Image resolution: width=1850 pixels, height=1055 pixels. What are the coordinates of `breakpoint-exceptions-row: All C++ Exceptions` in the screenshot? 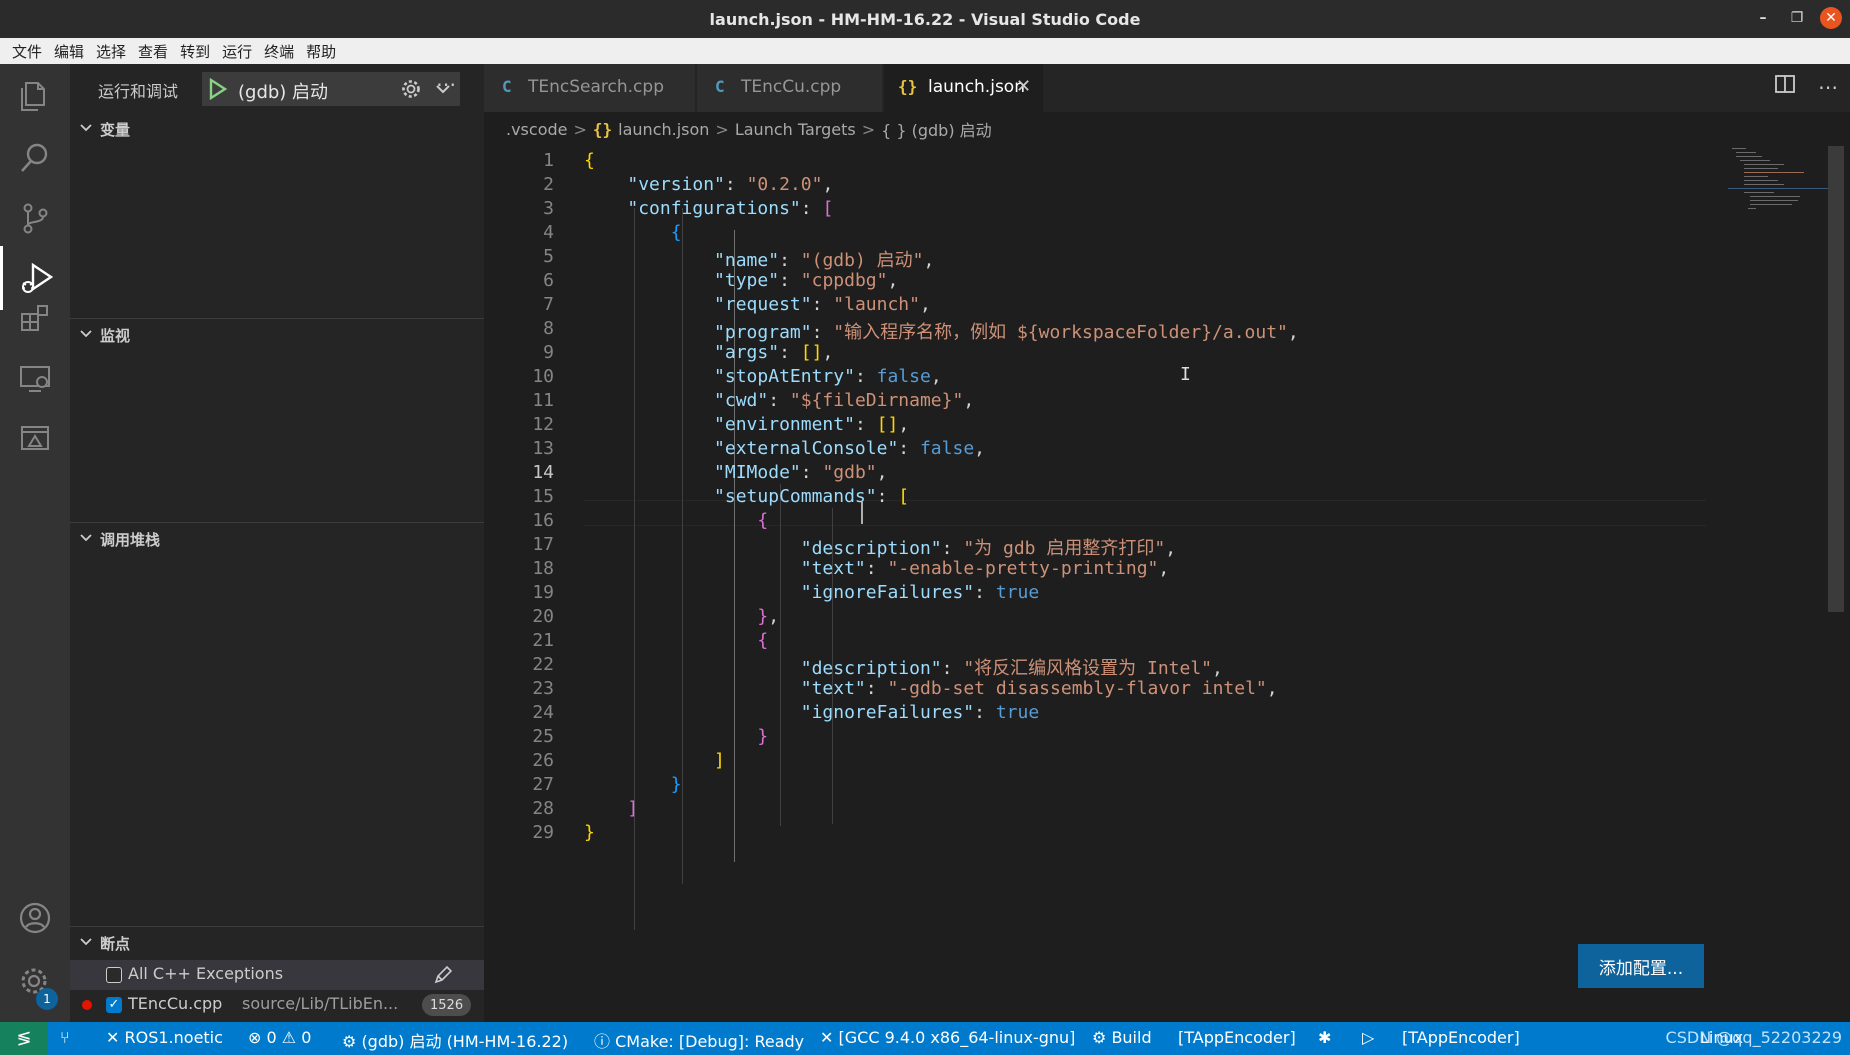 It's located at (277, 975).